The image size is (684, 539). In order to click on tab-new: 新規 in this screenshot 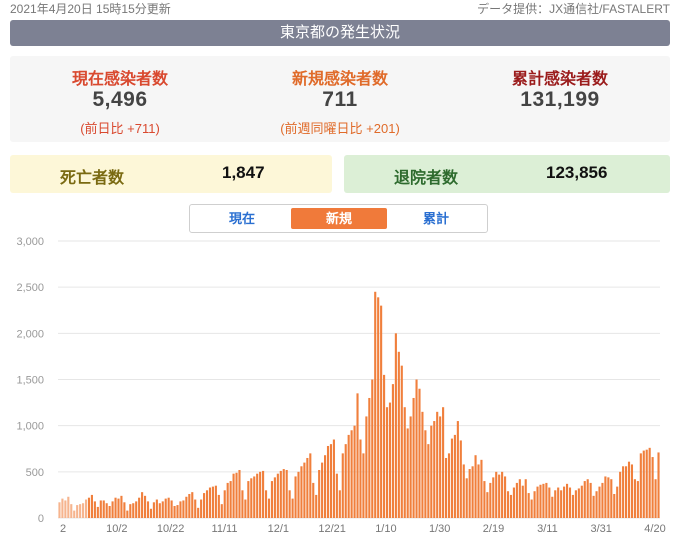, I will do `click(339, 218)`.